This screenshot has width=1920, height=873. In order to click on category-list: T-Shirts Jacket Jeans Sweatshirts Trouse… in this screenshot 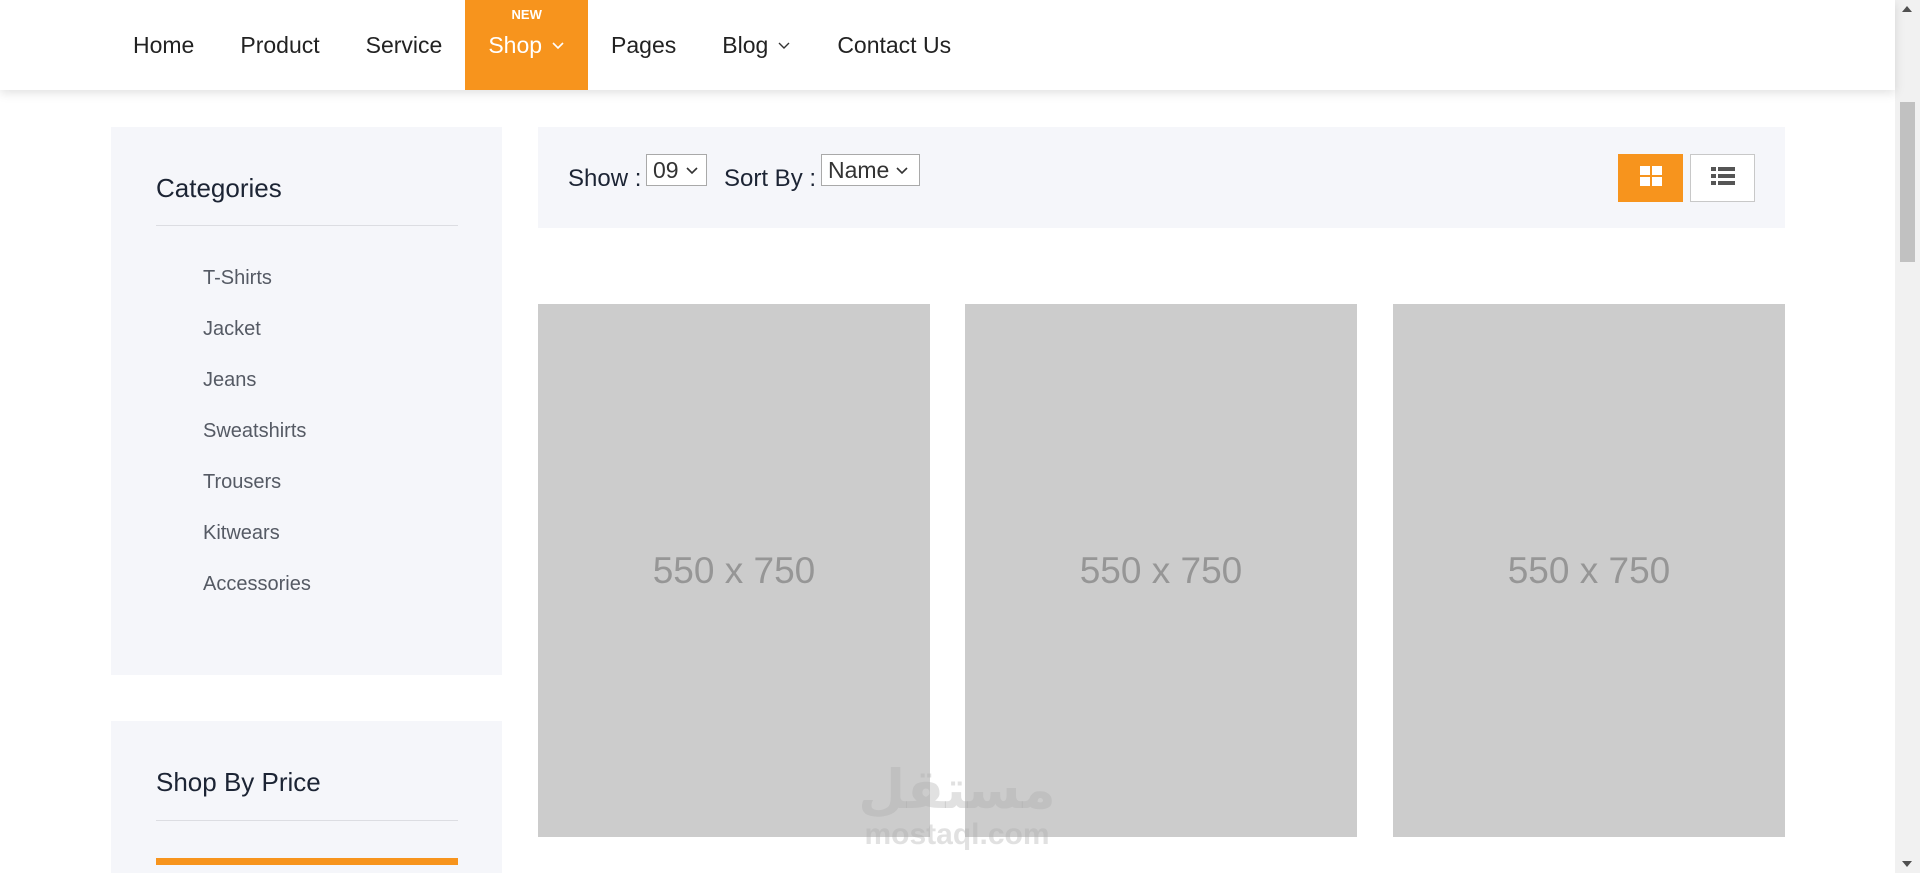, I will do `click(257, 445)`.